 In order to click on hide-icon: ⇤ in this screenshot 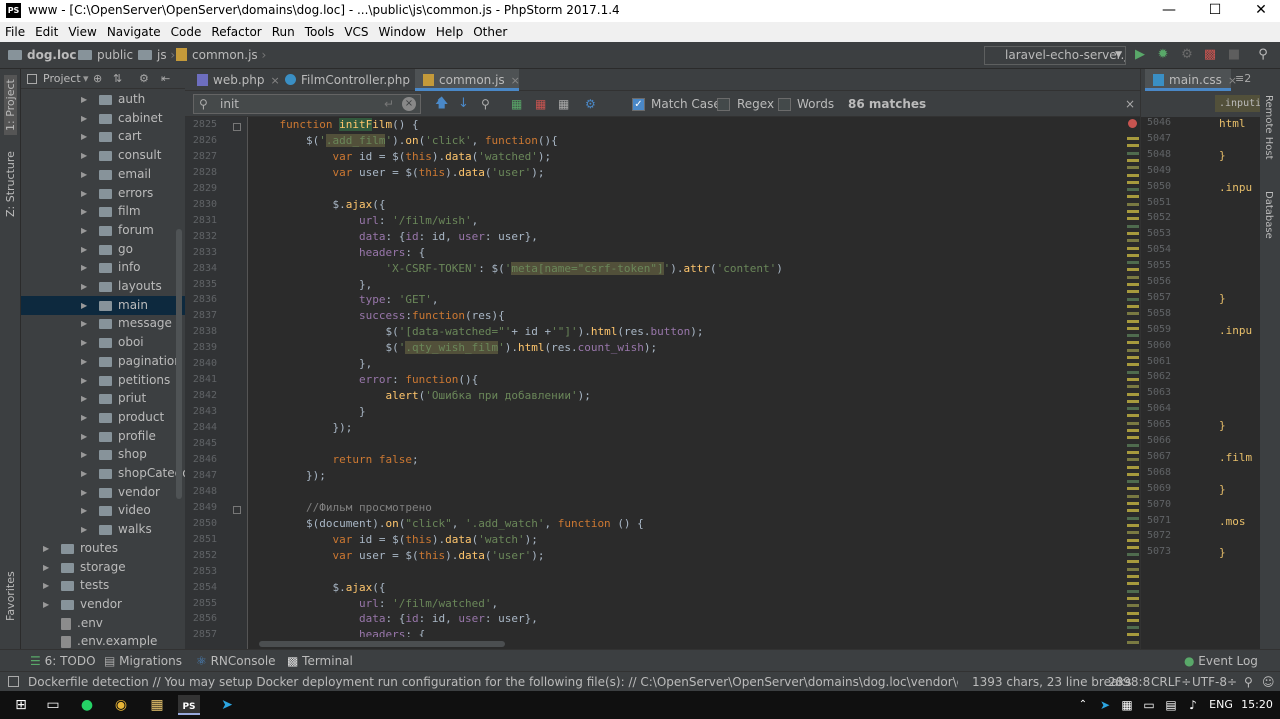, I will do `click(165, 79)`.